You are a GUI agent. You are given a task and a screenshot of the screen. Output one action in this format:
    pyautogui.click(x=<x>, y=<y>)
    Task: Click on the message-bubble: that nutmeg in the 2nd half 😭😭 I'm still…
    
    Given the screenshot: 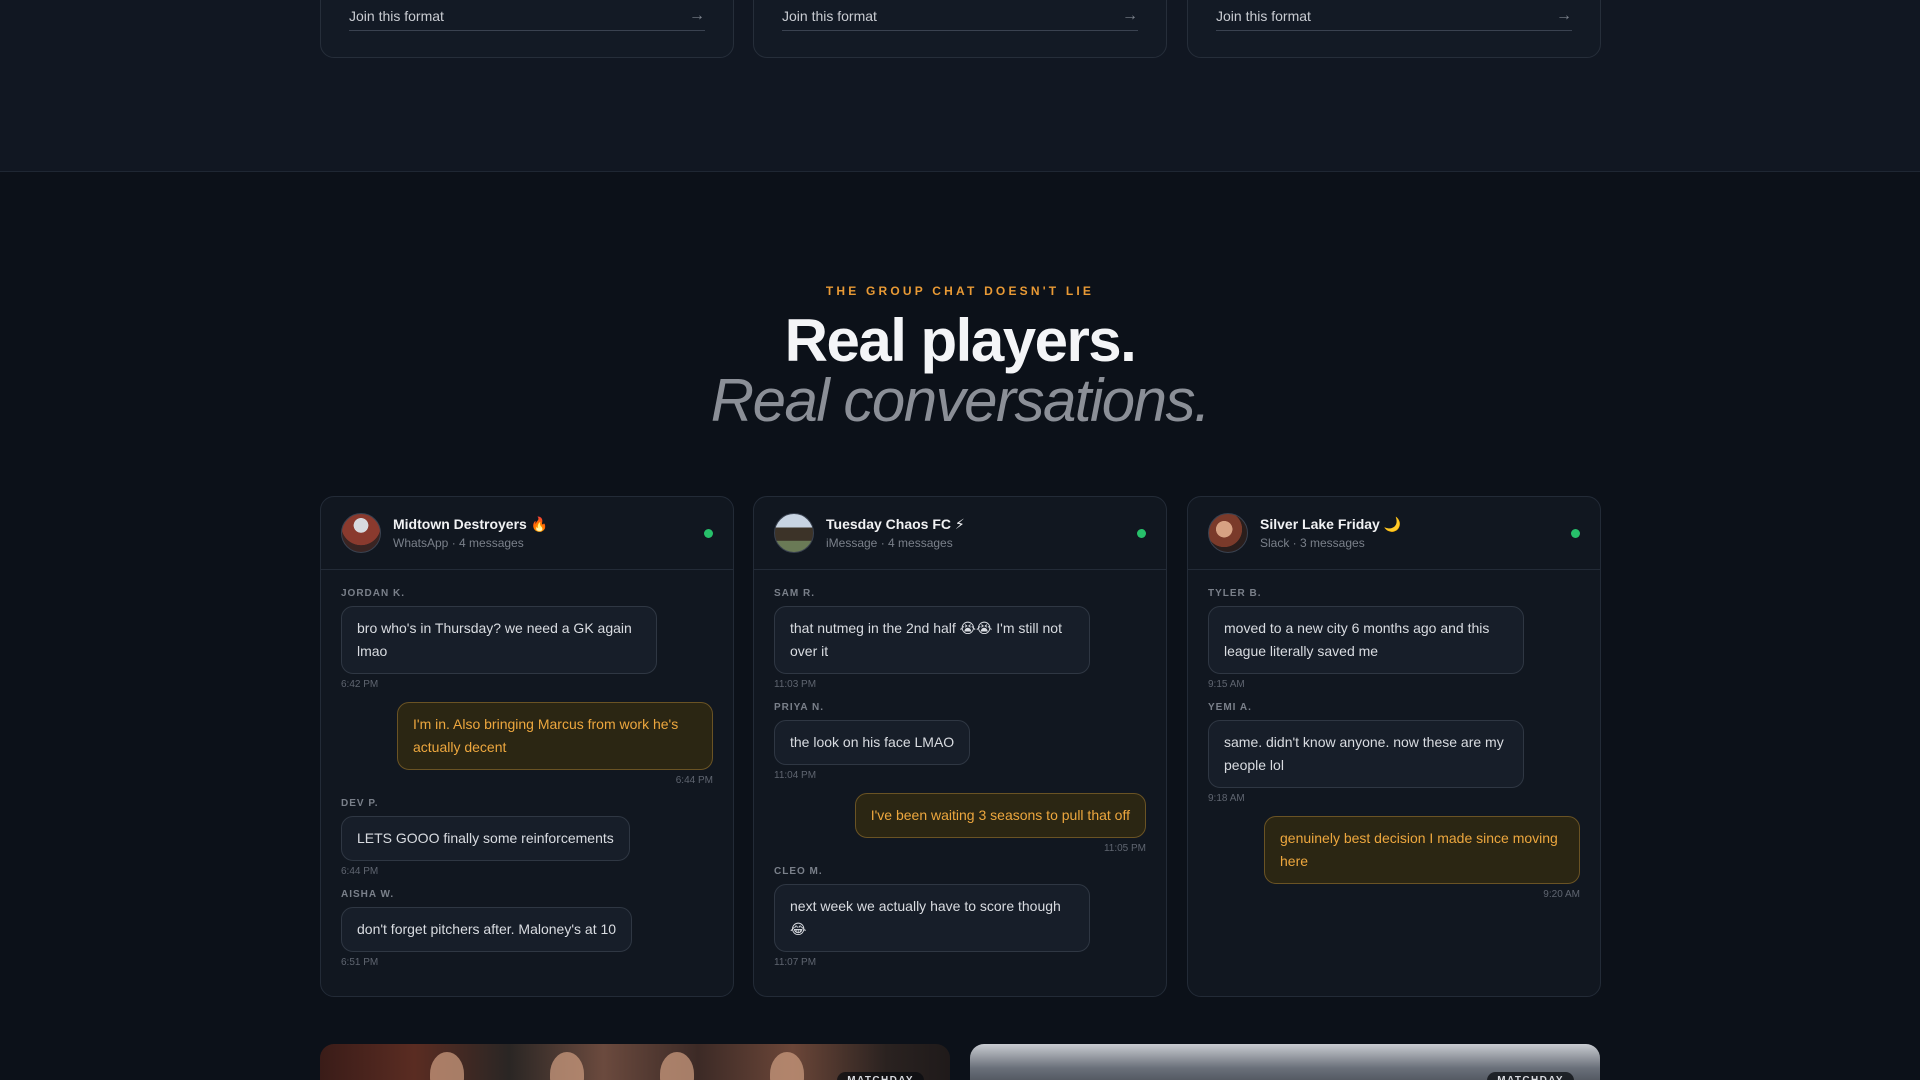 What is the action you would take?
    pyautogui.click(x=932, y=640)
    